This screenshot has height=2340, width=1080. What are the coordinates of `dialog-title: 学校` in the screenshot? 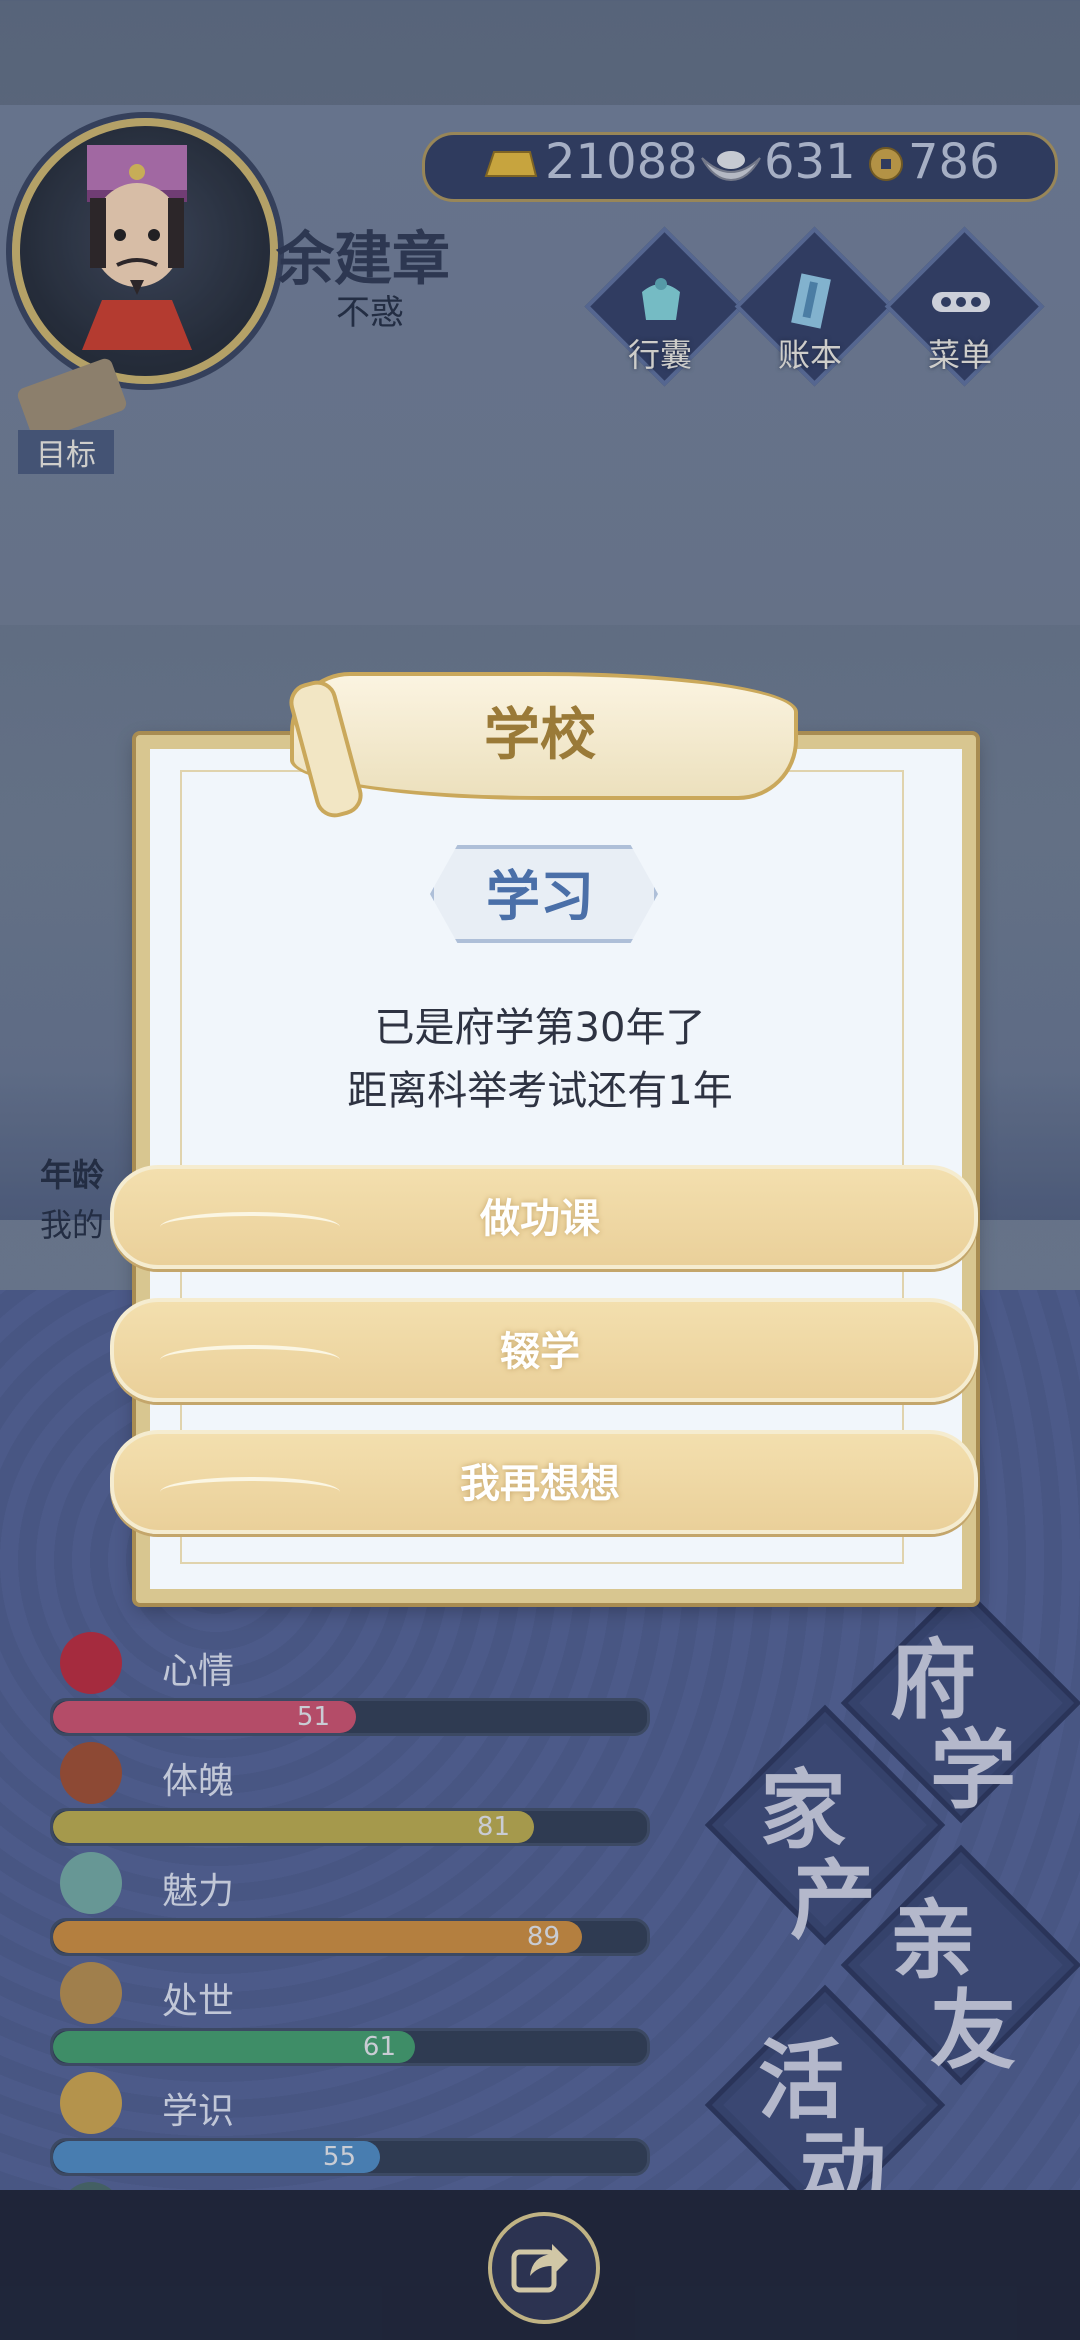 It's located at (540, 735).